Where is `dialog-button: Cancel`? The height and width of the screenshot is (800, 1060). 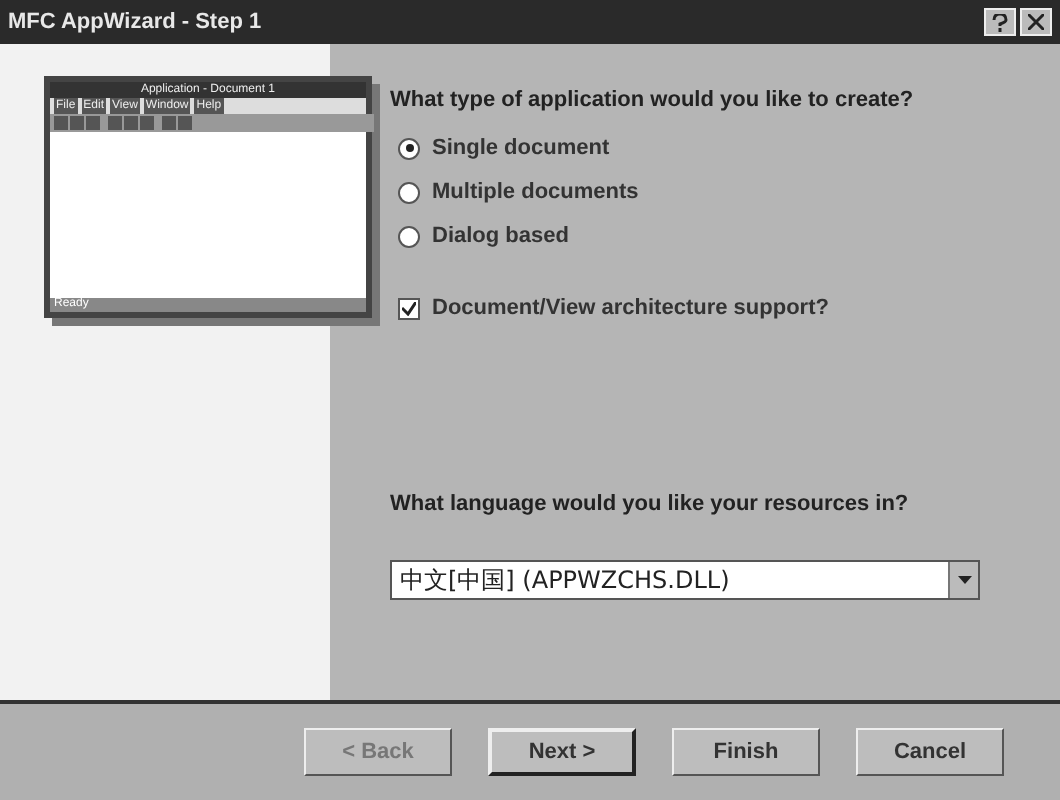
dialog-button: Cancel is located at coordinates (930, 752).